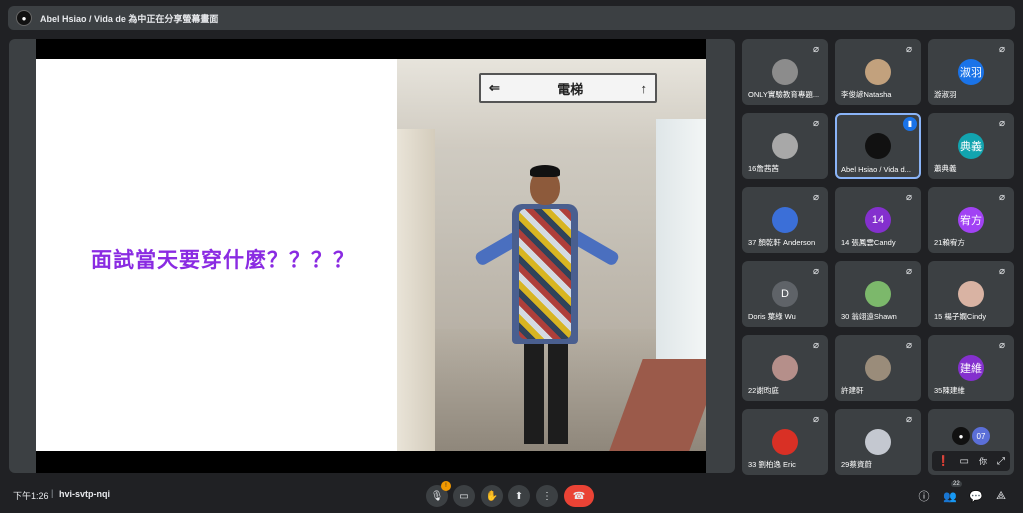  Describe the element at coordinates (223, 260) in the screenshot. I see `slide-headline: 面試當天要穿什麼？？？？` at that location.